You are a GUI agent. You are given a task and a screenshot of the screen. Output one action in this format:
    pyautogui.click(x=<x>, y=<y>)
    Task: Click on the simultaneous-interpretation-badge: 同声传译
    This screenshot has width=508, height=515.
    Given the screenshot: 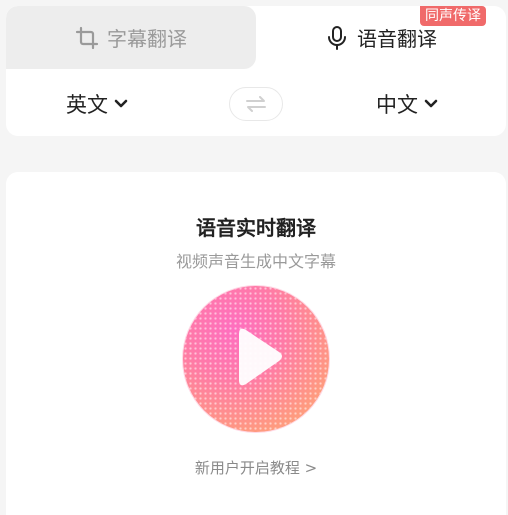 What is the action you would take?
    pyautogui.click(x=453, y=16)
    